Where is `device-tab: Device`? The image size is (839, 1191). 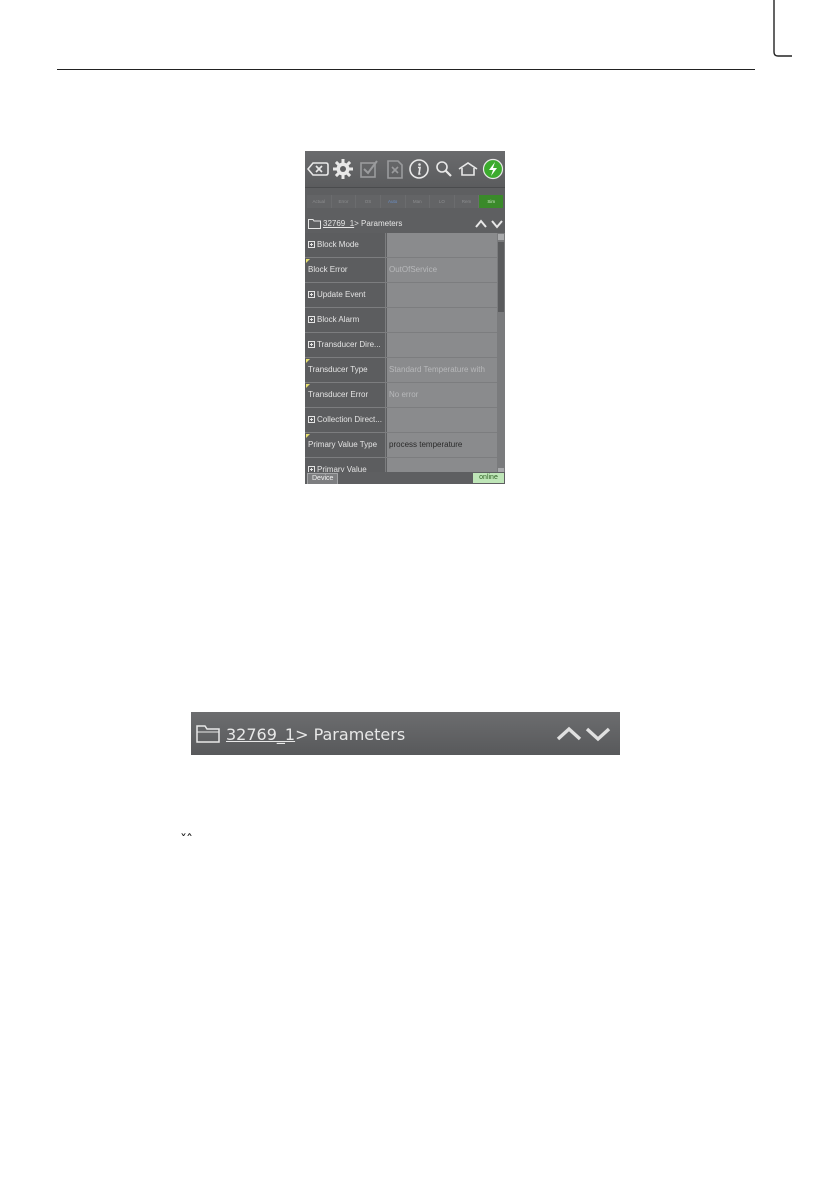
device-tab: Device is located at coordinates (323, 478).